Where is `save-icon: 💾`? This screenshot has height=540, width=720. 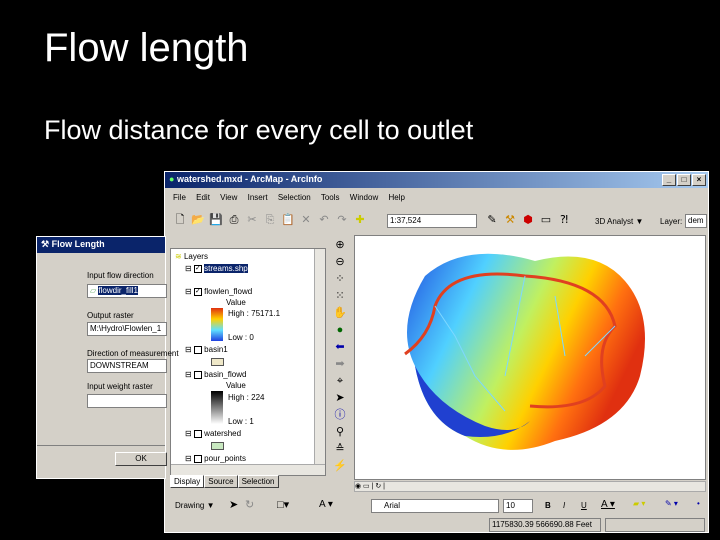 save-icon: 💾 is located at coordinates (216, 220).